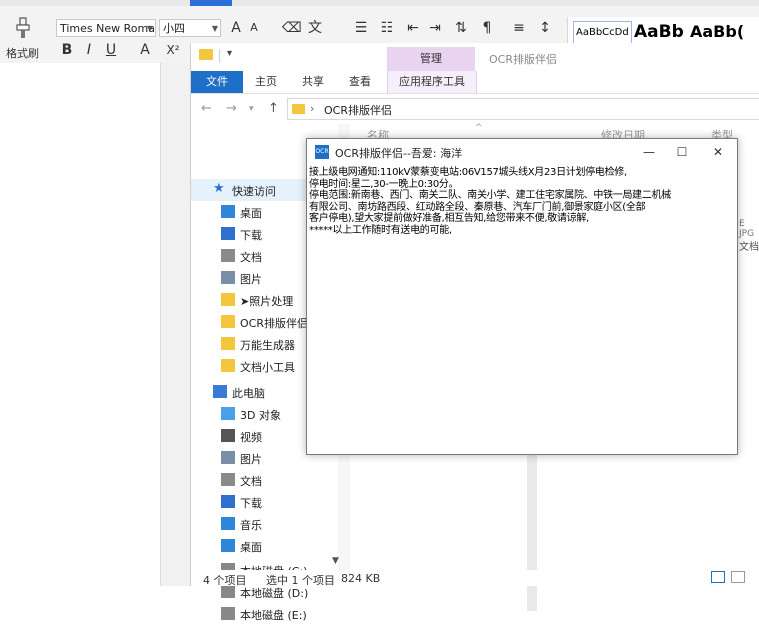 This screenshot has width=759, height=625. What do you see at coordinates (380, 230) in the screenshot?
I see `ocr-text-line: *****以上工作随时有送电的可能,` at bounding box center [380, 230].